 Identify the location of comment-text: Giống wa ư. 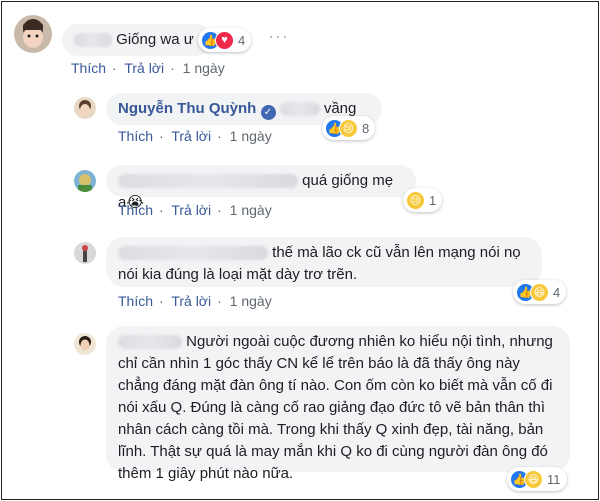
(155, 39).